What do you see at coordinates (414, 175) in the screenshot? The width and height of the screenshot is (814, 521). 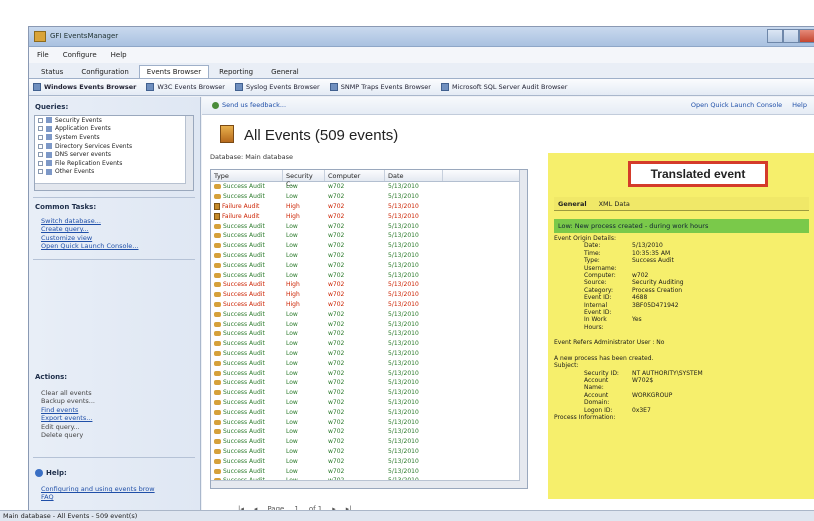 I see `column-header-date: Date` at bounding box center [414, 175].